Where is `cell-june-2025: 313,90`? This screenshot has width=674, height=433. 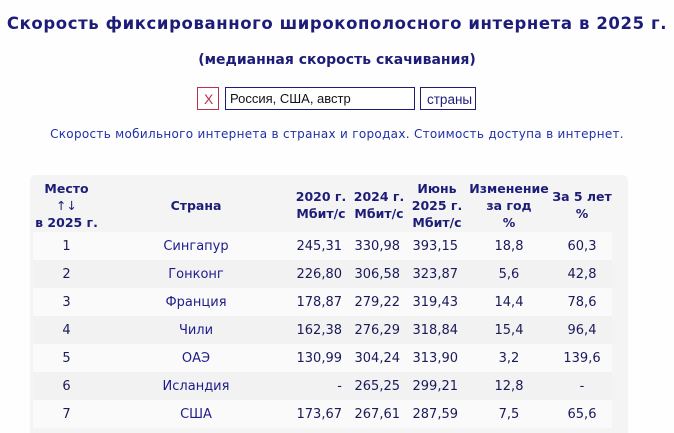
cell-june-2025: 313,90 is located at coordinates (437, 358).